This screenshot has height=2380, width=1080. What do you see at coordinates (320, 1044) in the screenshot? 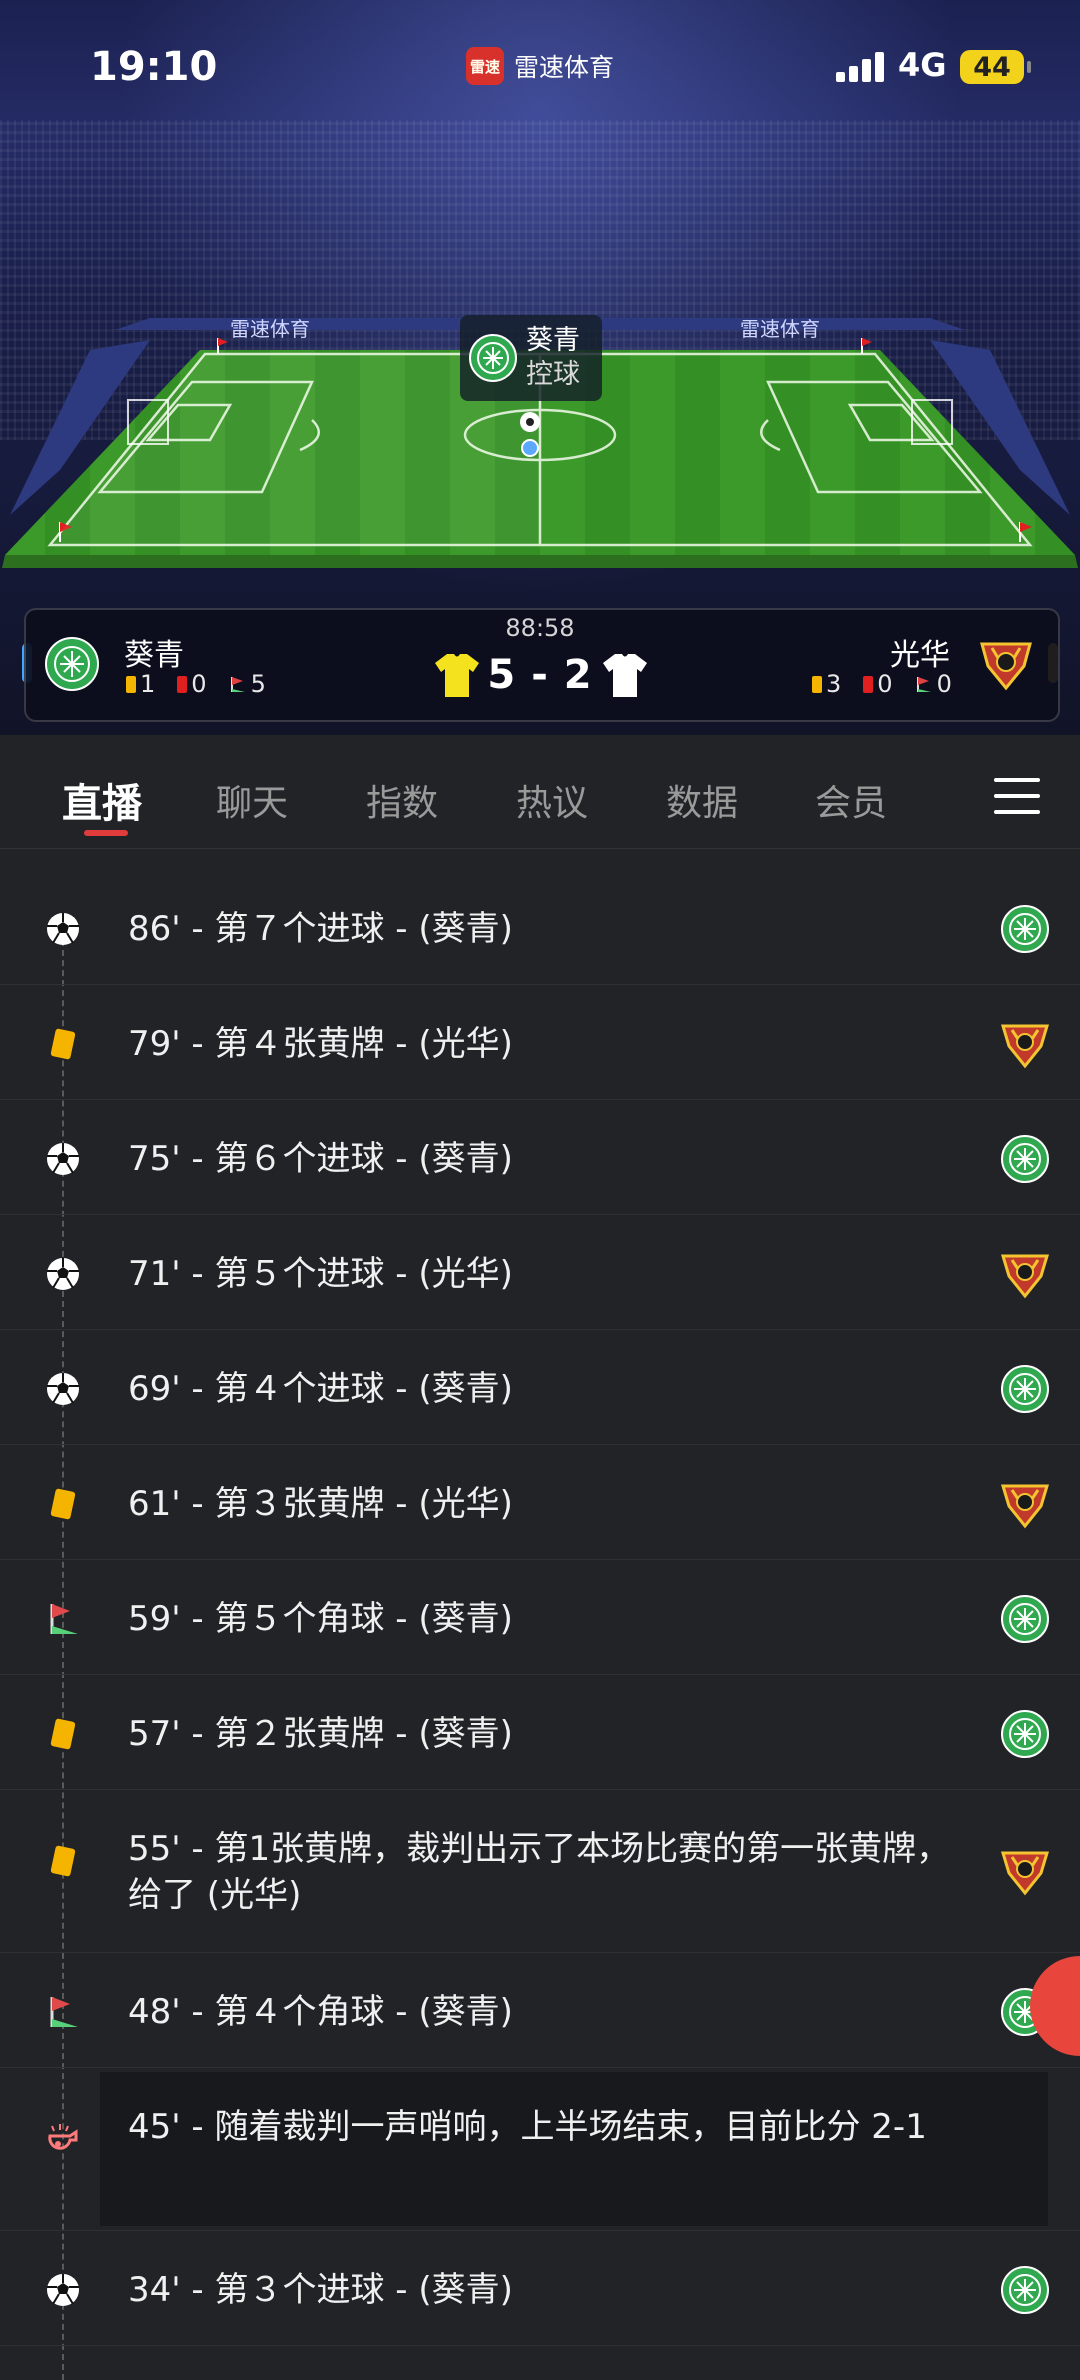
I see `event-text: 79' - 第４张黄牌 - (光华)` at bounding box center [320, 1044].